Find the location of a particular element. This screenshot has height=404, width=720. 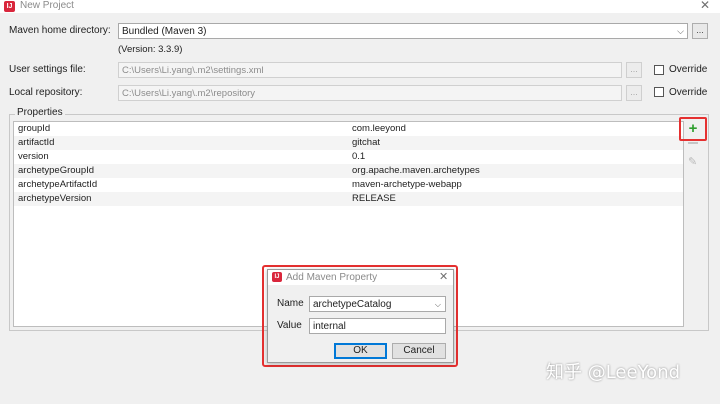

watermark-text: 知乎 @LeeYond is located at coordinates (613, 372).